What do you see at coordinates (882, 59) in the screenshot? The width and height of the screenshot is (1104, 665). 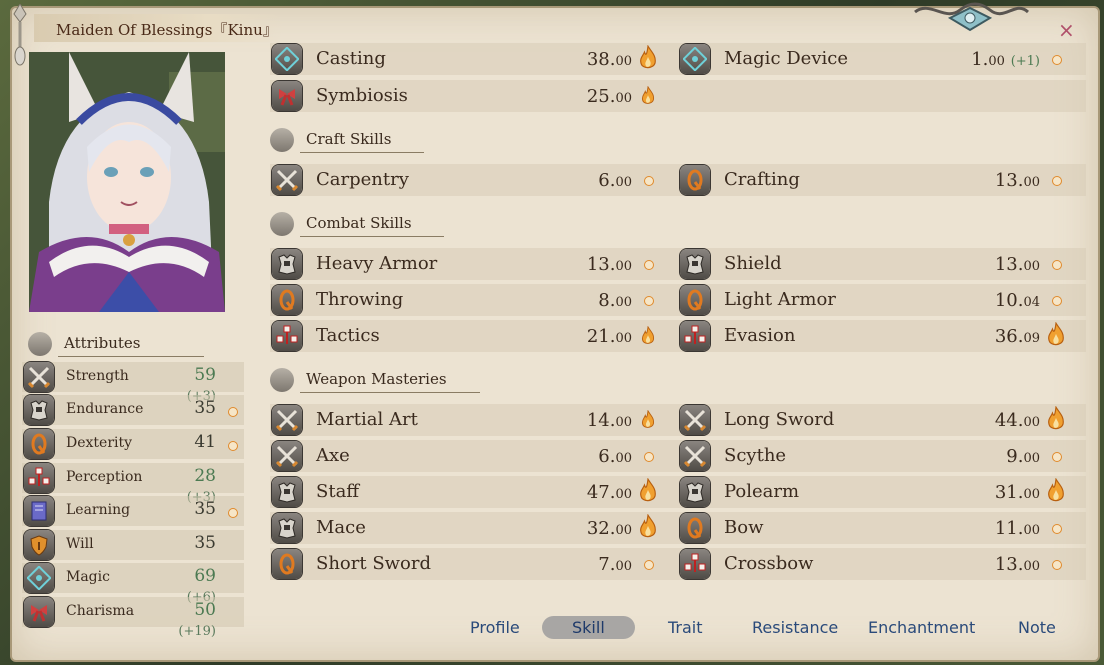 I see `skill-magic-device: Magic Device 1.00 (+1)` at bounding box center [882, 59].